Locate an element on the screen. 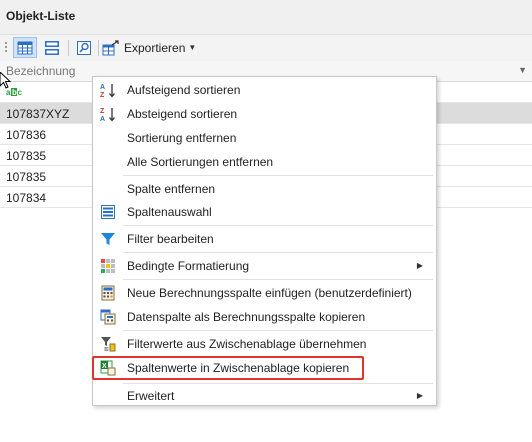 The height and width of the screenshot is (442, 532). search-icon is located at coordinates (84, 47).